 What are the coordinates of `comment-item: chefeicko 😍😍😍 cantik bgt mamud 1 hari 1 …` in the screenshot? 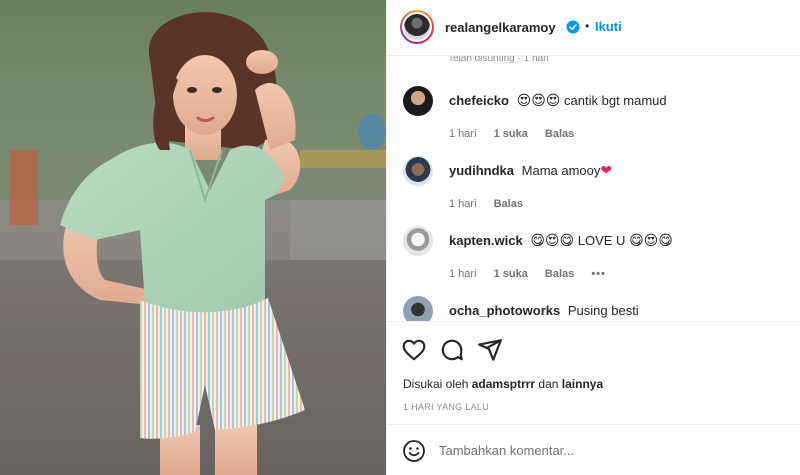 It's located at (593, 116).